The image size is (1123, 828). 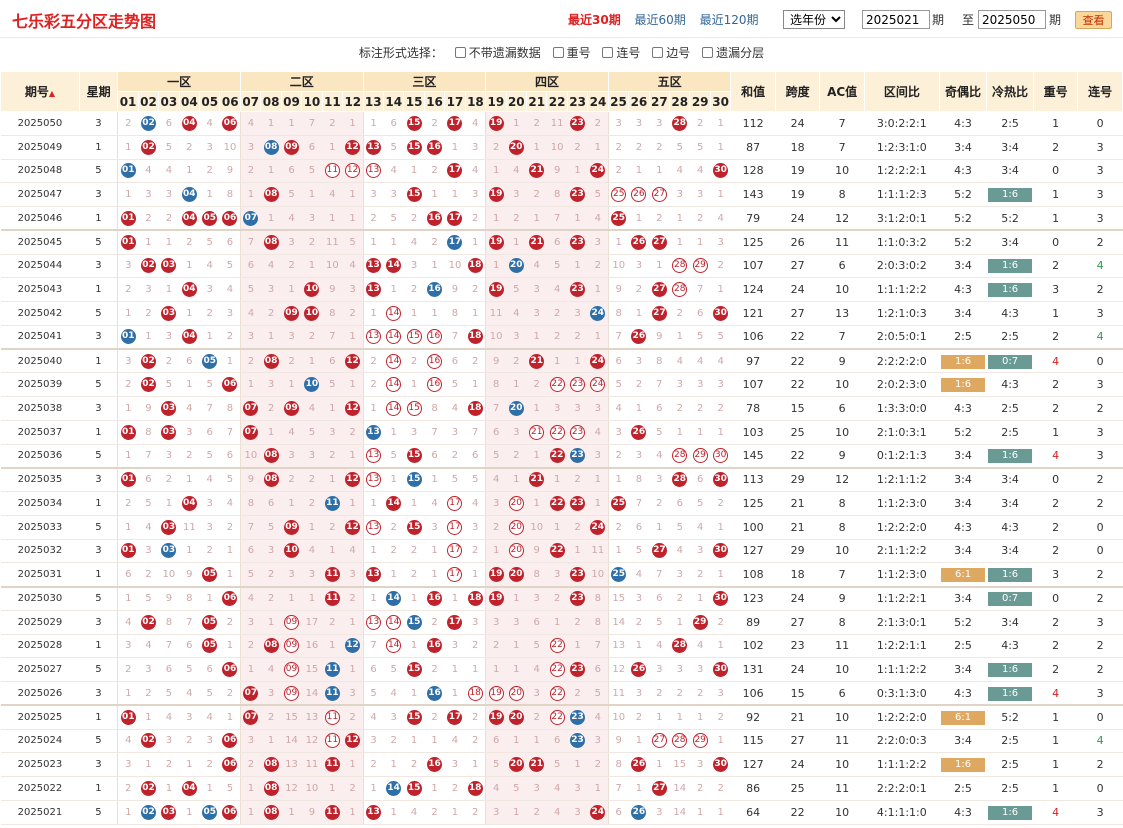 I want to click on view-button: 查看, so click(x=1093, y=20).